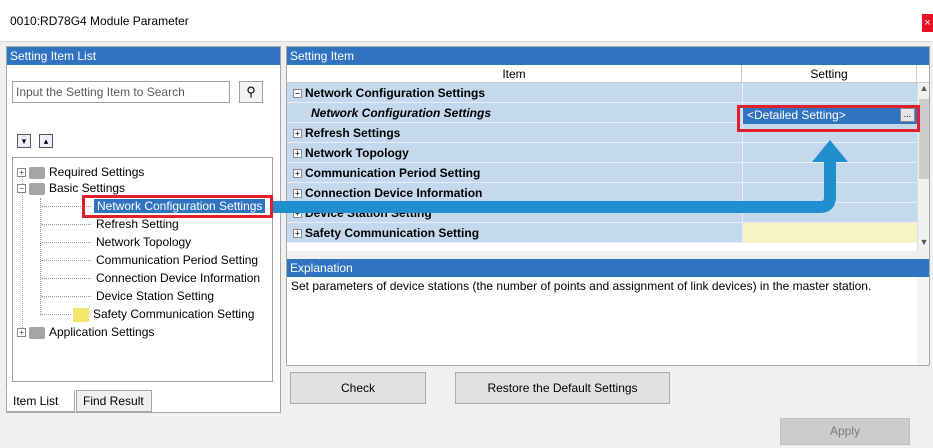  What do you see at coordinates (608, 268) in the screenshot?
I see `explanation-header: Explanation` at bounding box center [608, 268].